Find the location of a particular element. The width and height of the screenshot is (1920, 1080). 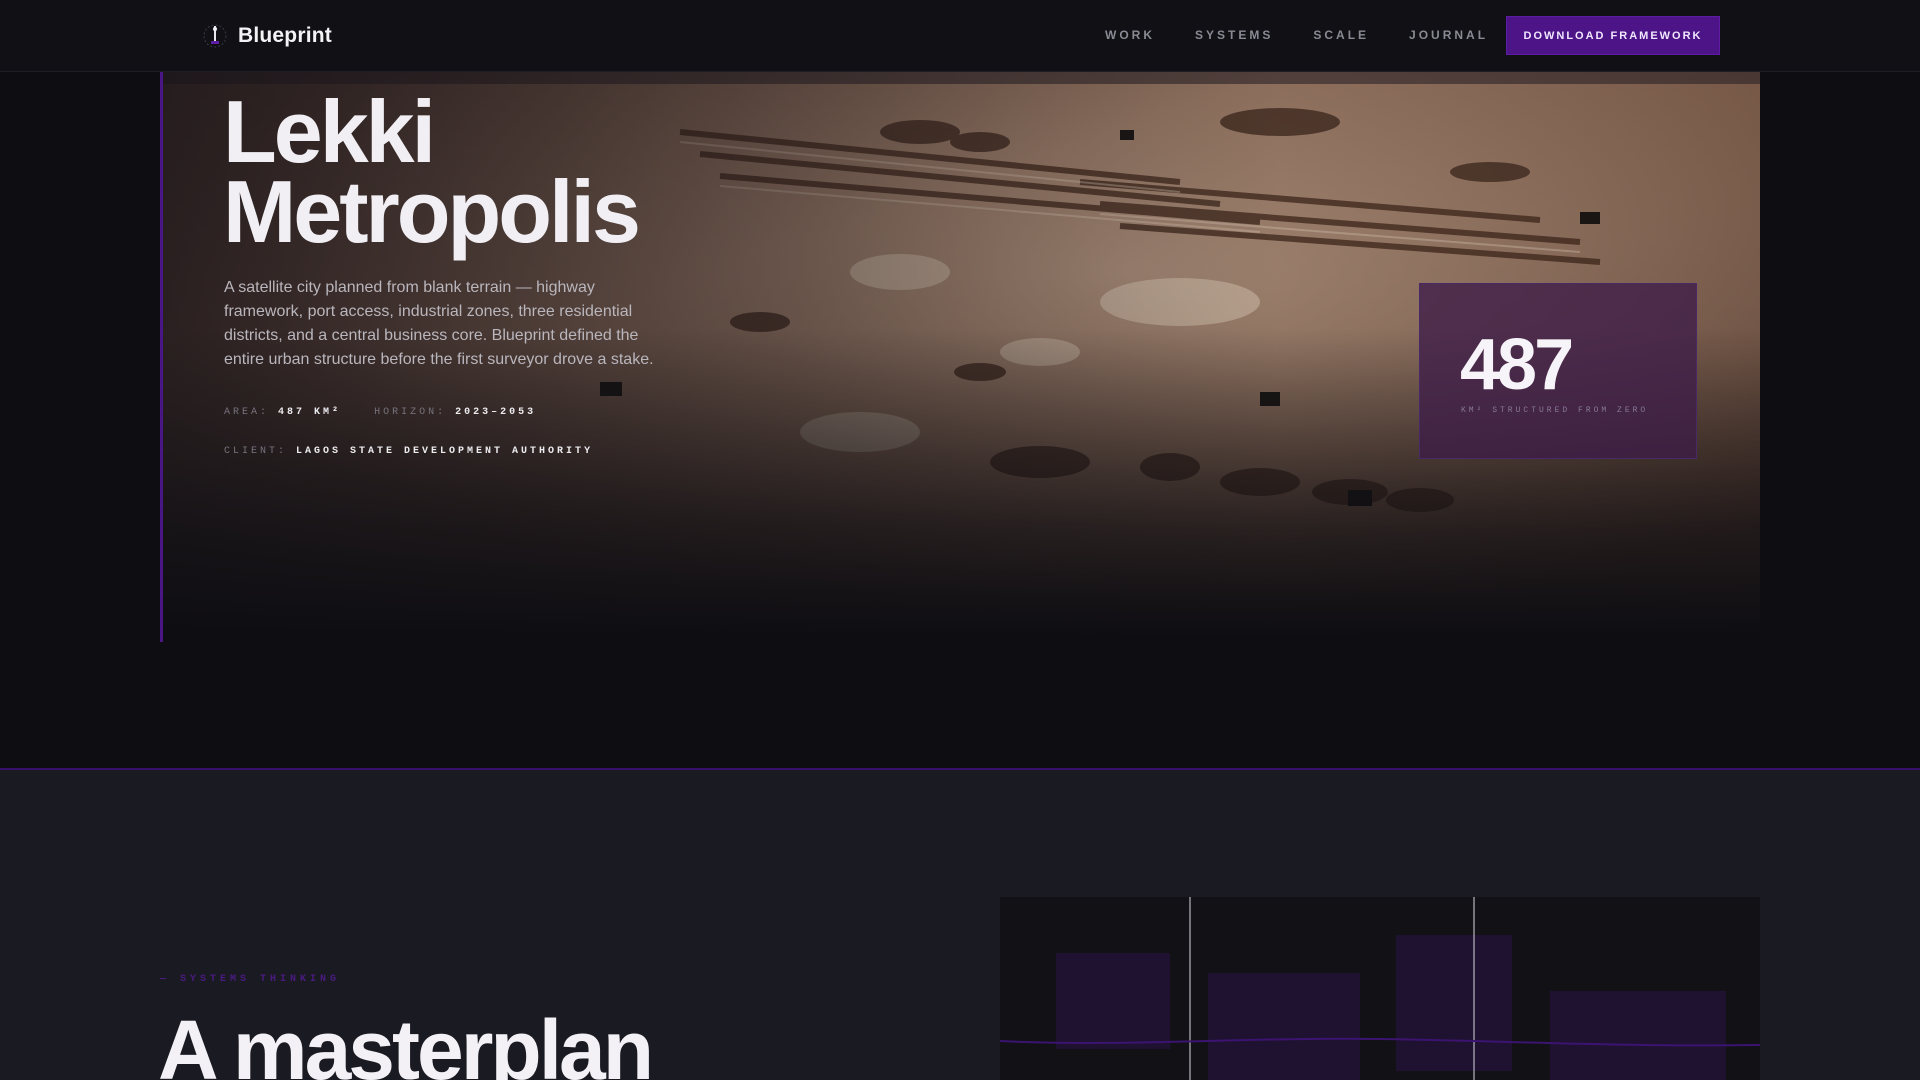

brand-name: Blueprint is located at coordinates (285, 35).